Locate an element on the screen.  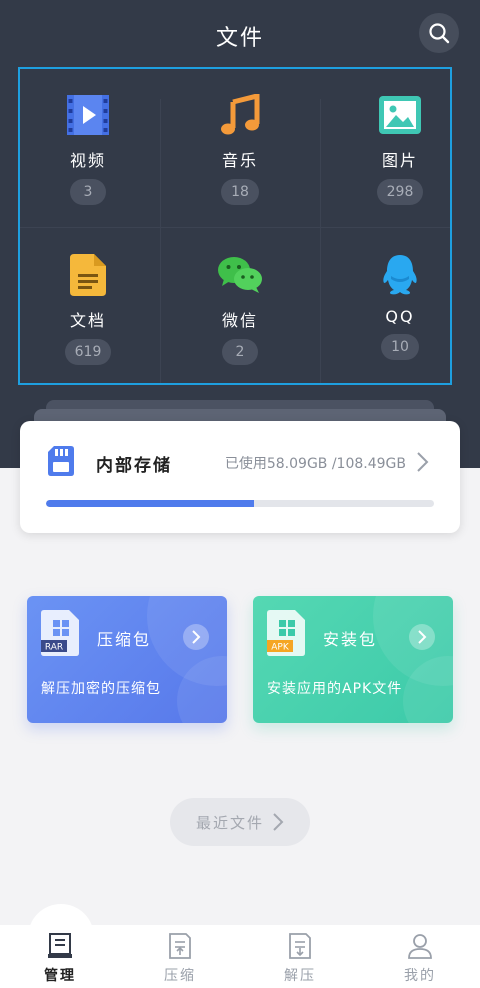
tab-extract: 解压 is located at coordinates (300, 956).